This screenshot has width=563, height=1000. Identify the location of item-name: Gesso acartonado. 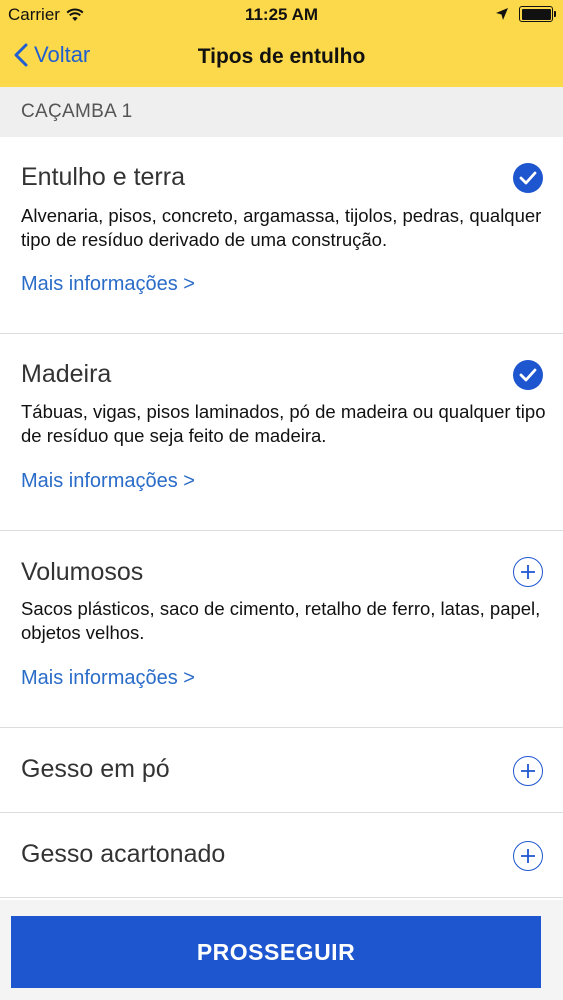
(123, 854).